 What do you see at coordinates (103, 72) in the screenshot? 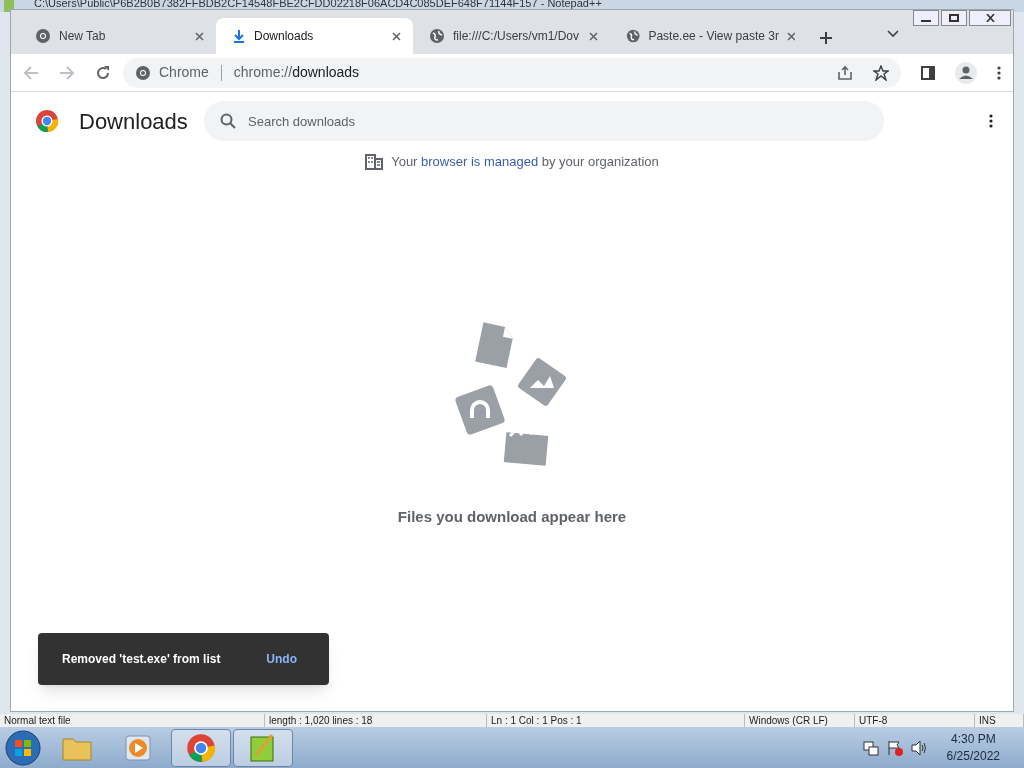
I see `reload-icon` at bounding box center [103, 72].